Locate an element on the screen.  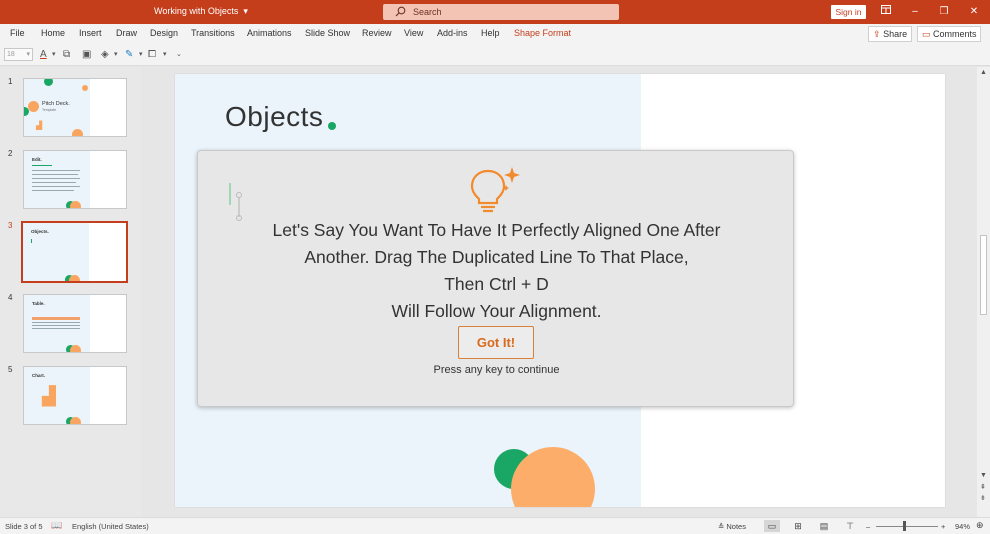
slide-thumbnail-3: Objects. is located at coordinates (74, 252).